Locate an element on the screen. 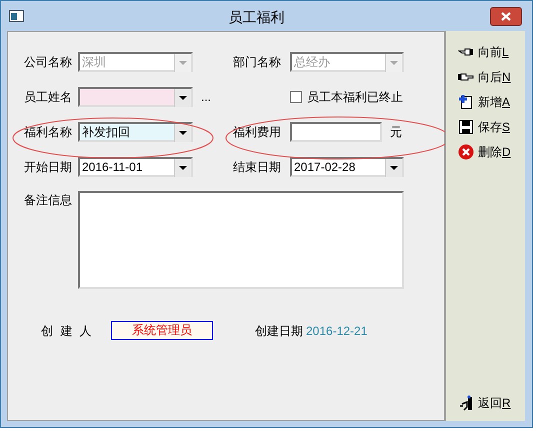 This screenshot has width=549, height=431. checkbox is located at coordinates (296, 97).